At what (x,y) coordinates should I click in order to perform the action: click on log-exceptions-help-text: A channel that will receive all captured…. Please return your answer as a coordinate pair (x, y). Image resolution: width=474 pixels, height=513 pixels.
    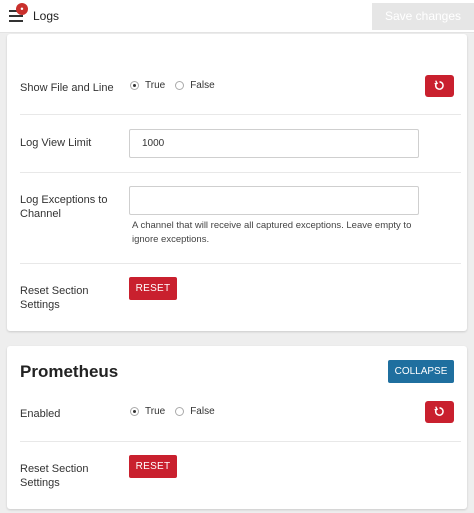
    Looking at the image, I should click on (272, 232).